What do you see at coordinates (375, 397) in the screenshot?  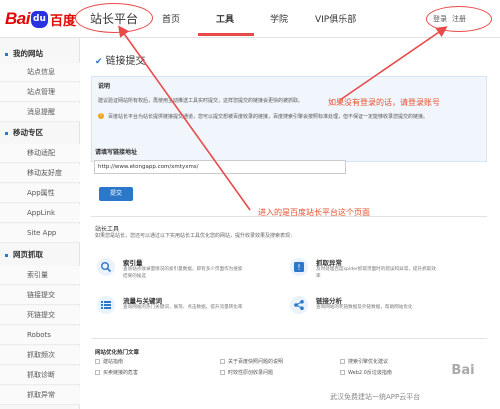 I see `watermark-text: 武汉免费建站一统APP云平台` at bounding box center [375, 397].